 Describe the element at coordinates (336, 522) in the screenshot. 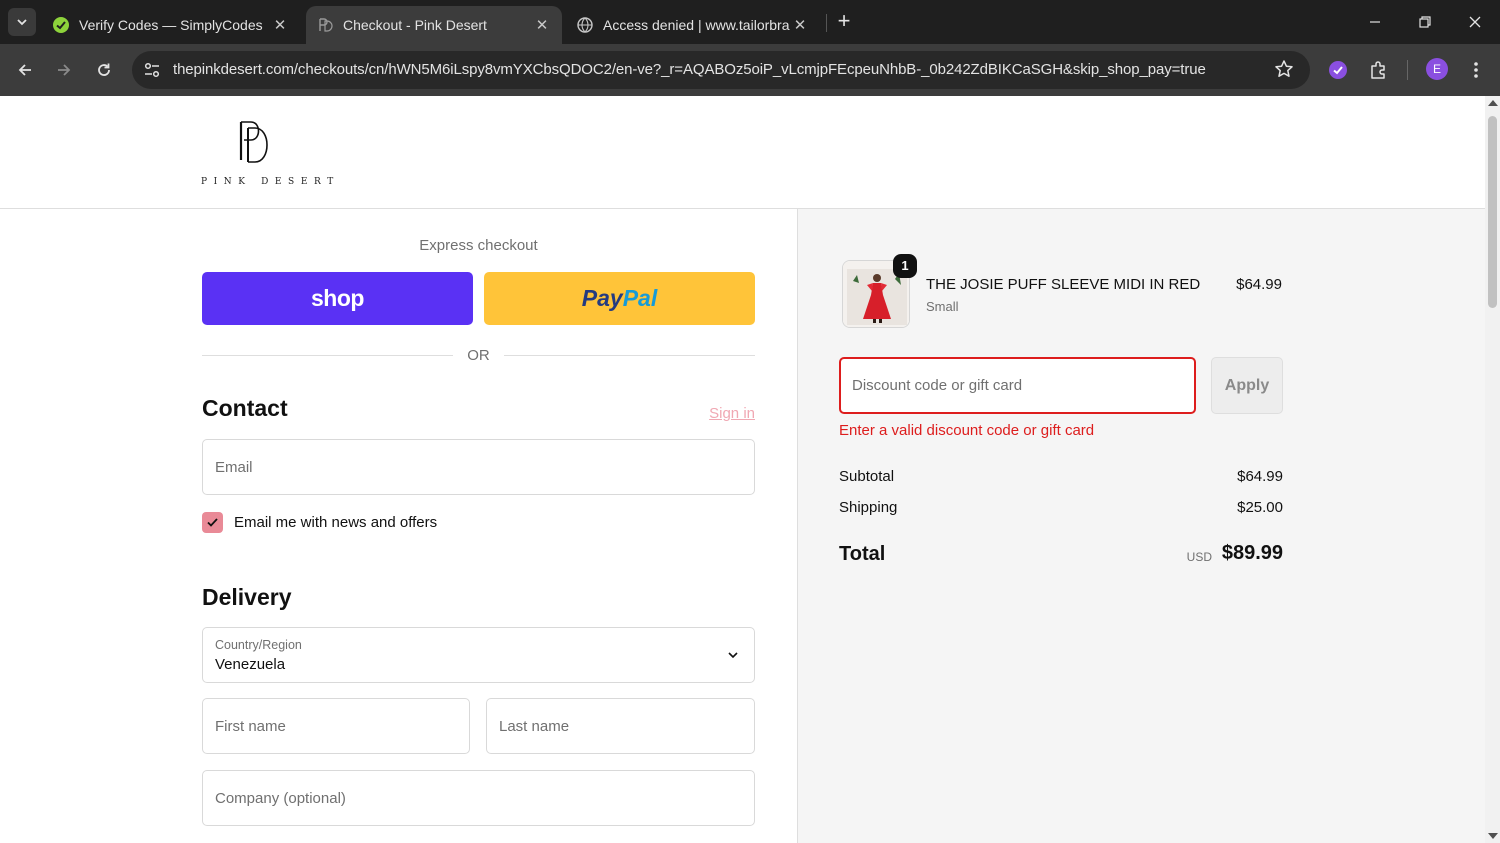

I see `newsletter-label: Email me with news and offers` at that location.